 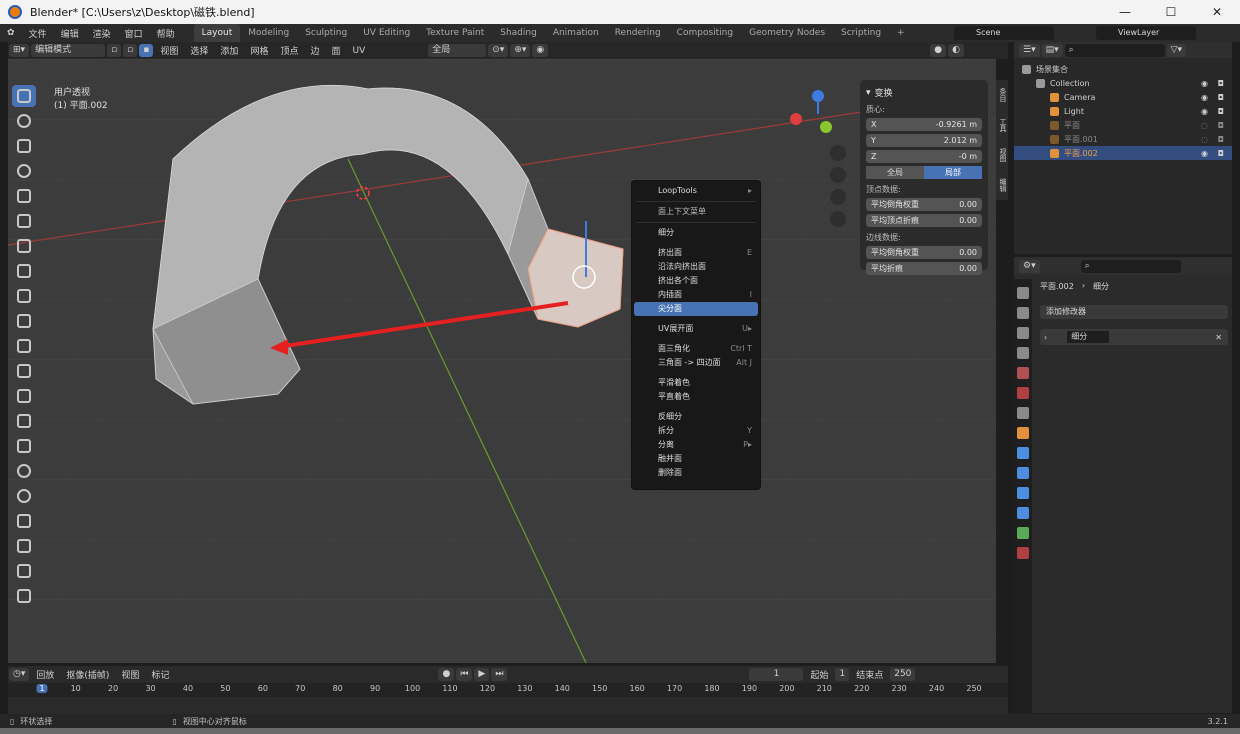 What do you see at coordinates (776, 674) in the screenshot?
I see `current-frame-field: 1` at bounding box center [776, 674].